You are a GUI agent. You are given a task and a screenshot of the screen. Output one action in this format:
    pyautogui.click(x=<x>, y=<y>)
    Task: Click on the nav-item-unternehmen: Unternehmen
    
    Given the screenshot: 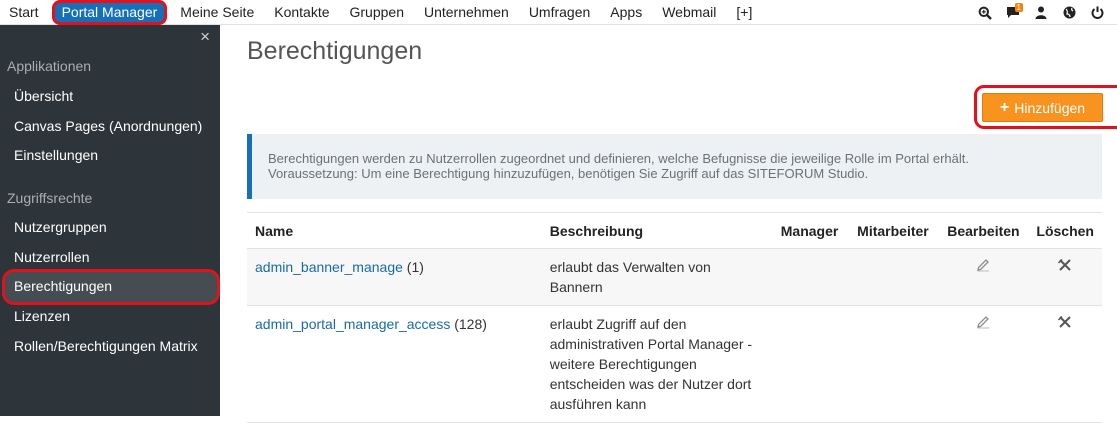 What is the action you would take?
    pyautogui.click(x=466, y=12)
    